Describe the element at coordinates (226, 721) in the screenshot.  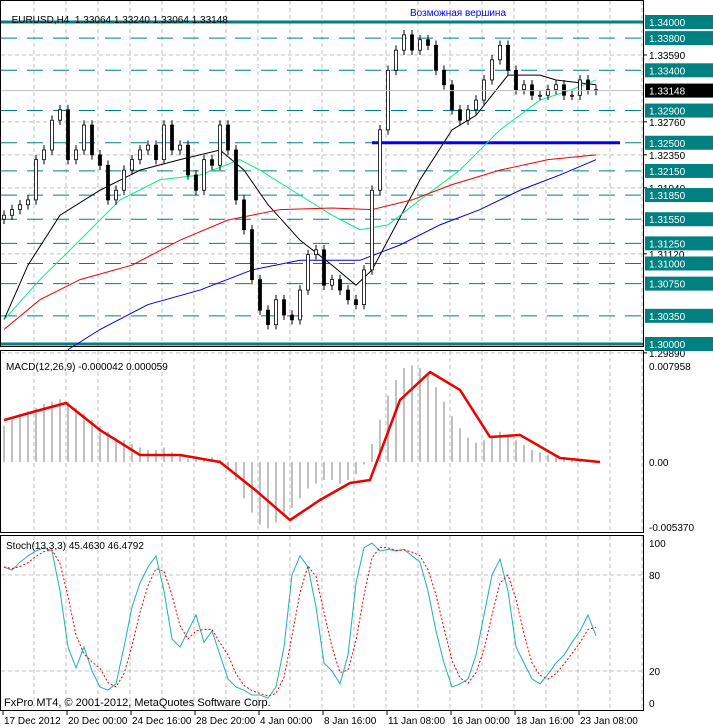
I see `time-axis-label: 28 Dec 20:00` at that location.